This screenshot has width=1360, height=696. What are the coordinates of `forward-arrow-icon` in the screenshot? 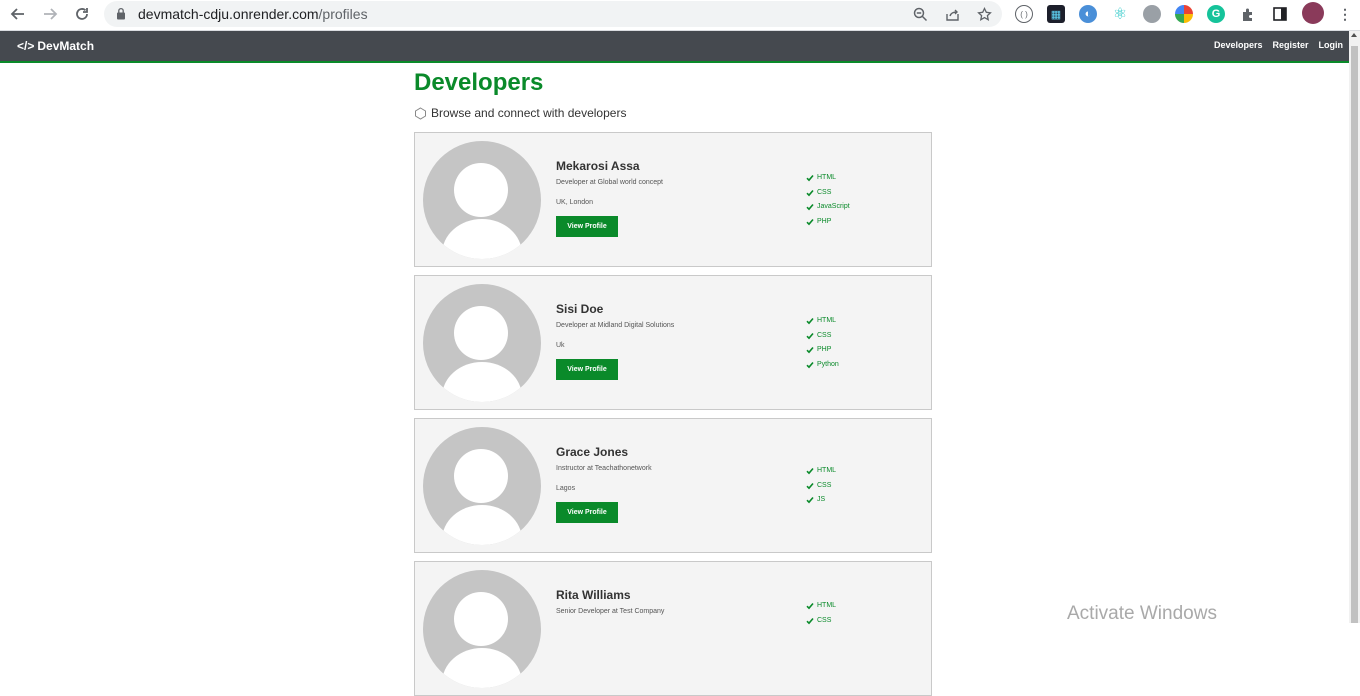 It's located at (50, 14).